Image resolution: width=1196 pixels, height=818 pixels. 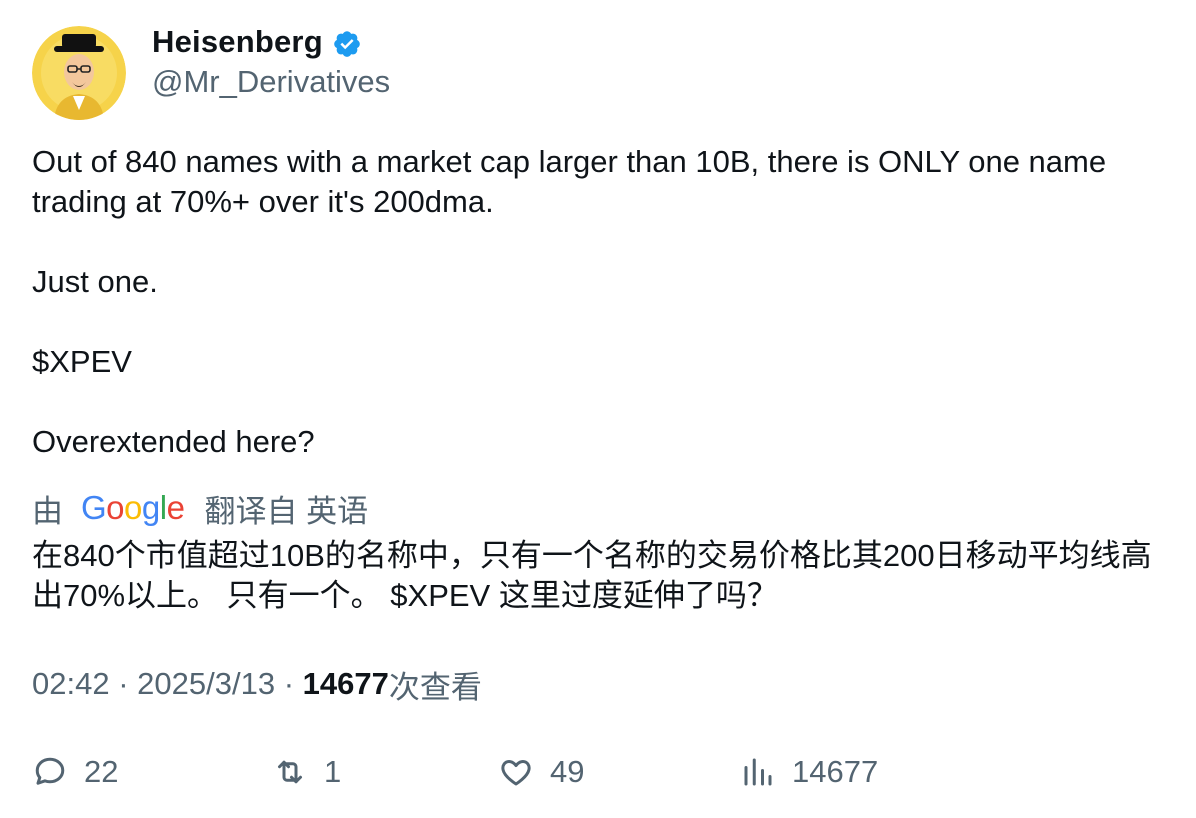 What do you see at coordinates (347, 44) in the screenshot?
I see `verified-badge-icon` at bounding box center [347, 44].